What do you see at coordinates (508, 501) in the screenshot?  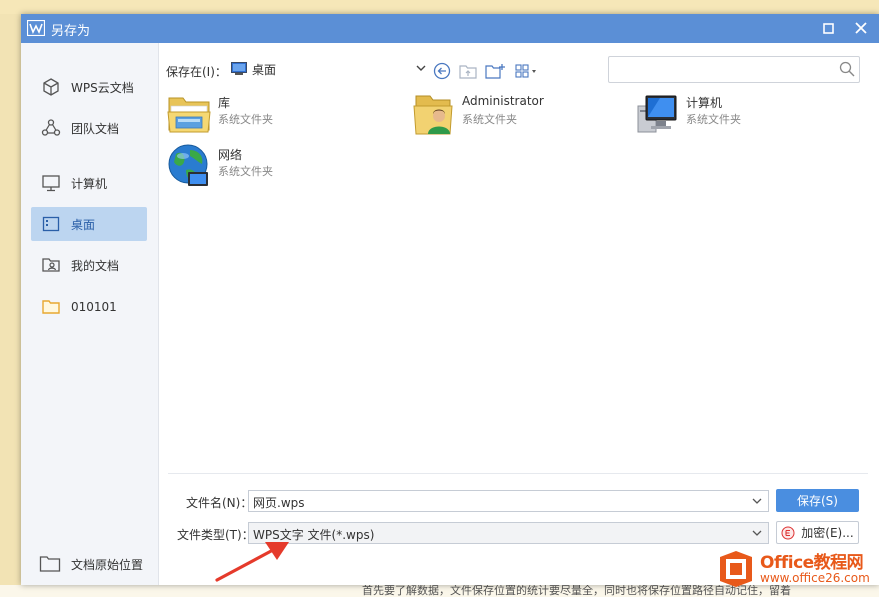 I see `filename-field: 网页.wps` at bounding box center [508, 501].